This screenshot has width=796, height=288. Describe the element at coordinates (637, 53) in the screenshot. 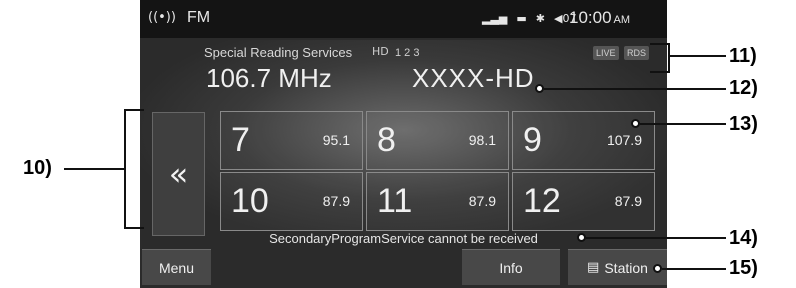

I see `rds-badge: RDS` at that location.